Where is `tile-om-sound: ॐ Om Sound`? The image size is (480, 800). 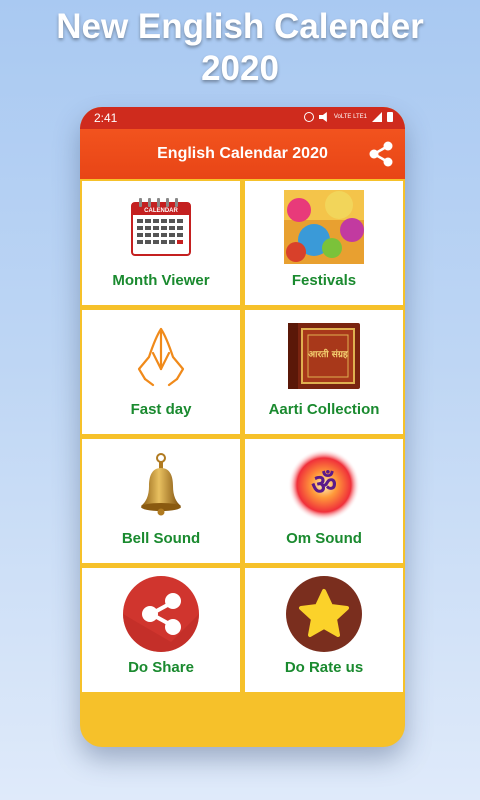 tile-om-sound: ॐ Om Sound is located at coordinates (324, 501).